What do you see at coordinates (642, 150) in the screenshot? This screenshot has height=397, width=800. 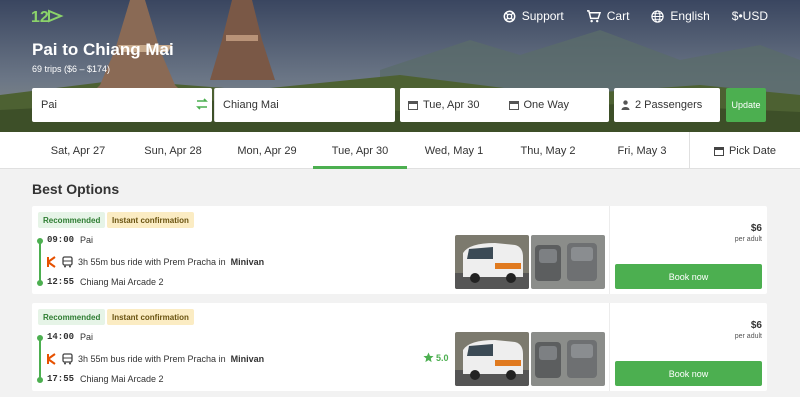 I see `date-tab: Fri, May 3` at bounding box center [642, 150].